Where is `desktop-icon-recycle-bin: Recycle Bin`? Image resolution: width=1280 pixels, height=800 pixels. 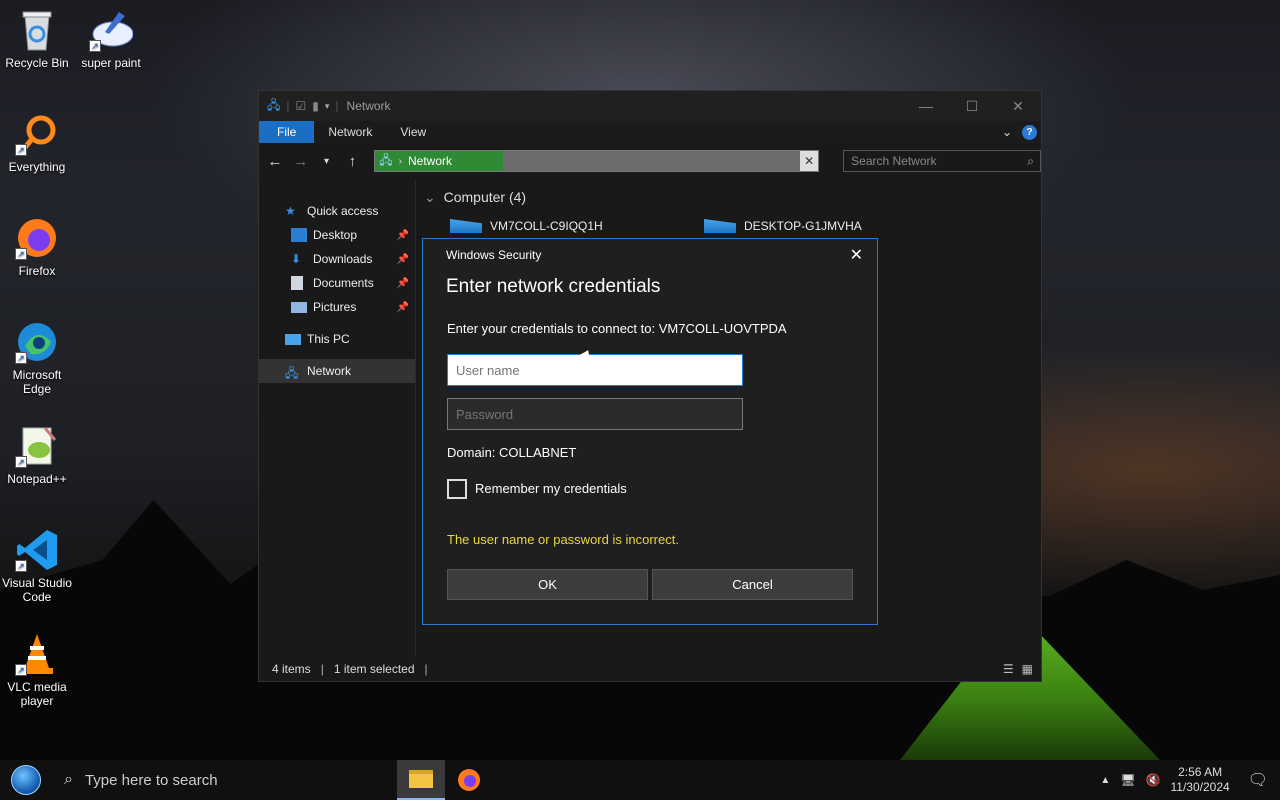
desktop-icon-recycle-bin: Recycle Bin is located at coordinates (37, 39).